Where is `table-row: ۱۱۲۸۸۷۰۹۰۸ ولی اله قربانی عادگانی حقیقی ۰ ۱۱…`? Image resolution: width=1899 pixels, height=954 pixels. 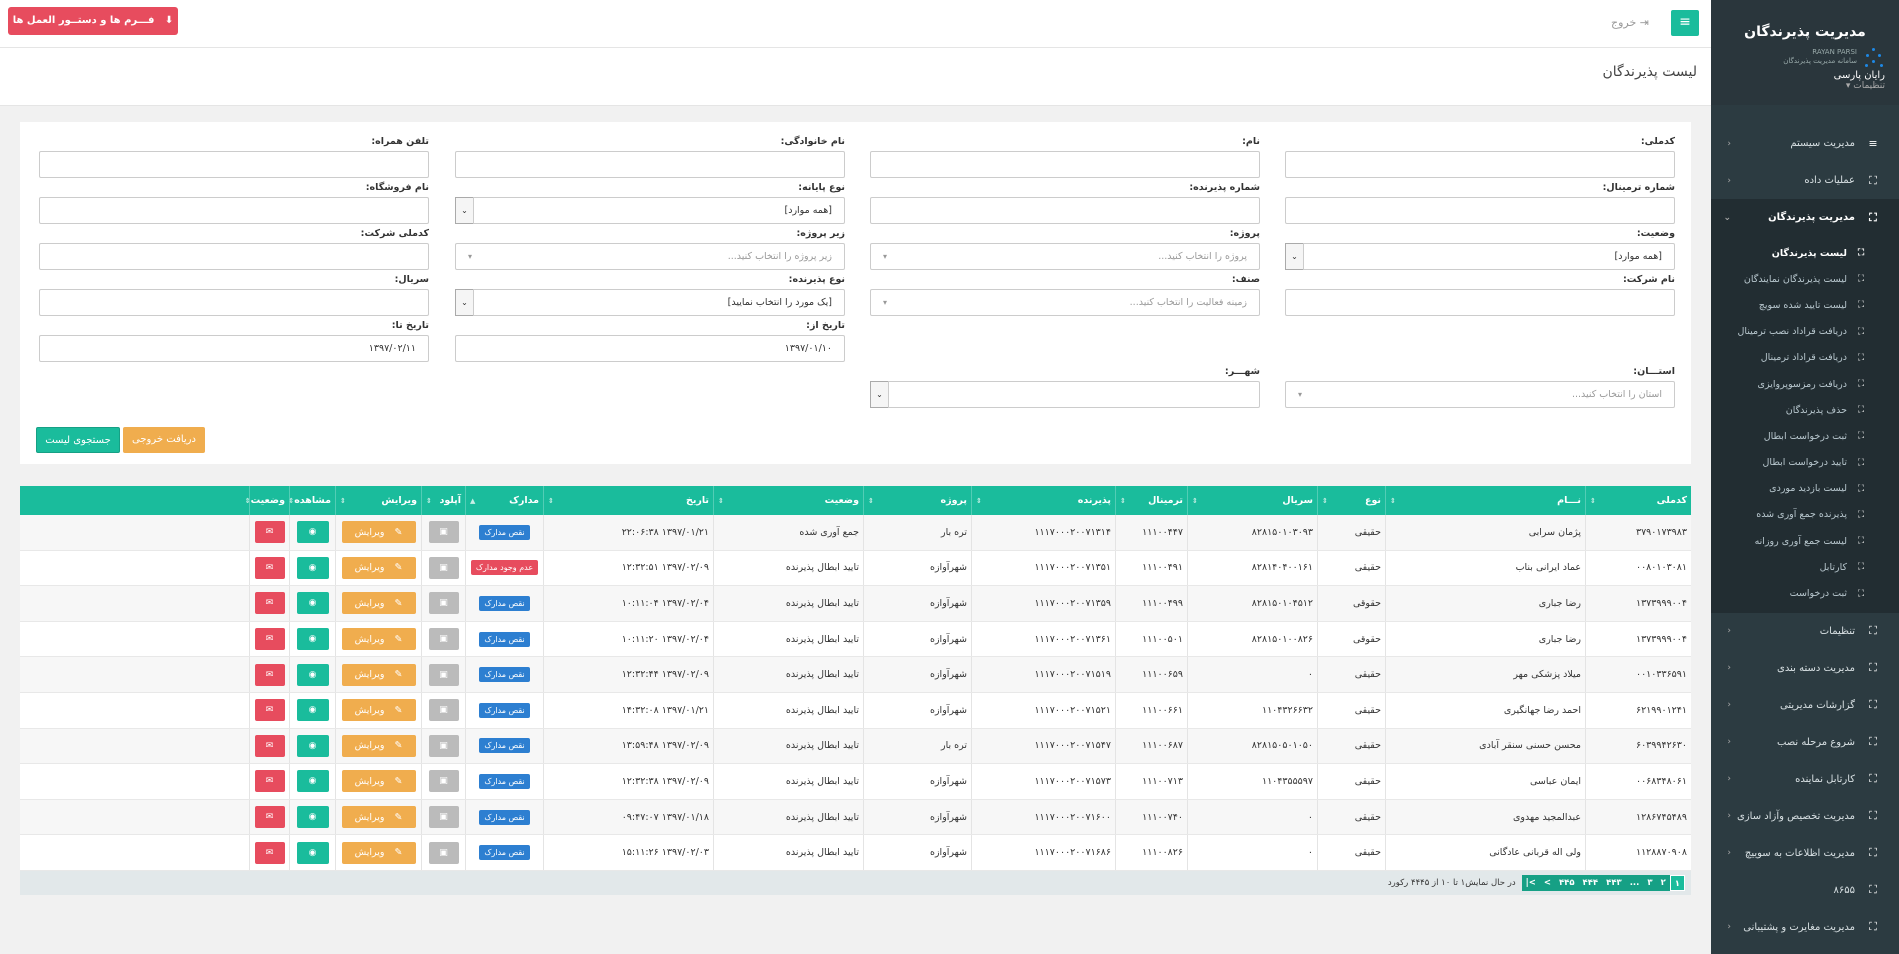
table-row: ۱۱۲۸۸۷۰۹۰۸ ولی اله قربانی عادگانی حقیقی ۰ ۱۱… is located at coordinates (855, 853).